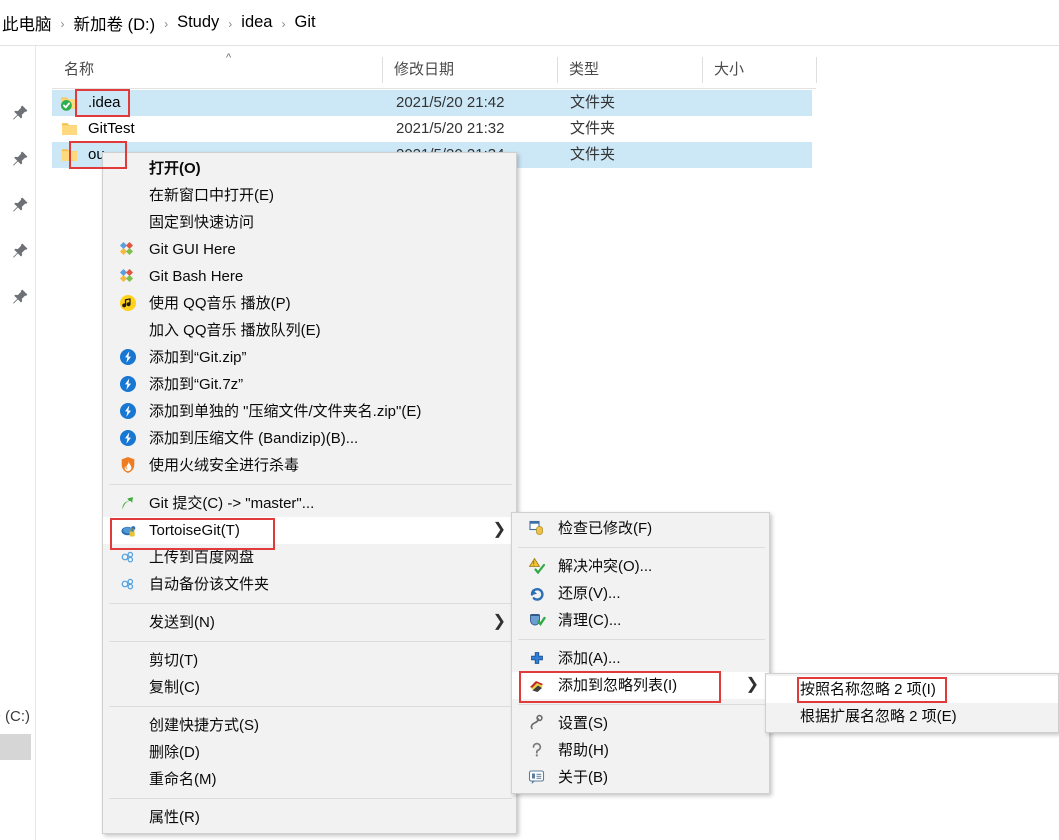 The height and width of the screenshot is (840, 1059). Describe the element at coordinates (309, 168) in the screenshot. I see `menu-item-open: 打开(O)` at that location.